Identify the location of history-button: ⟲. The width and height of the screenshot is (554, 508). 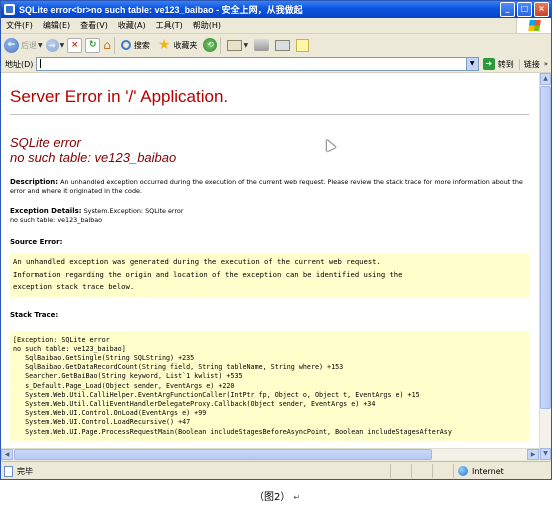
(210, 45).